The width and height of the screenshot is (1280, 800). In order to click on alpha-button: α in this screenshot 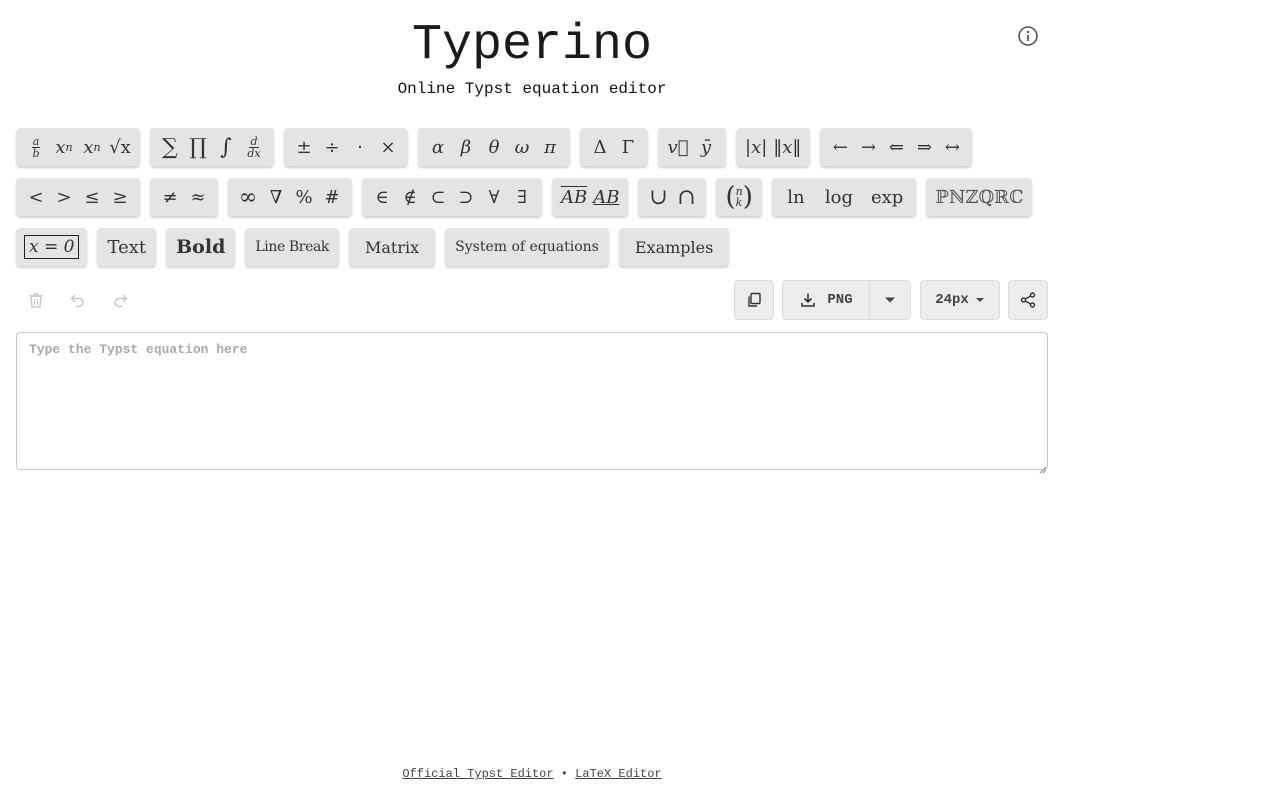, I will do `click(438, 147)`.